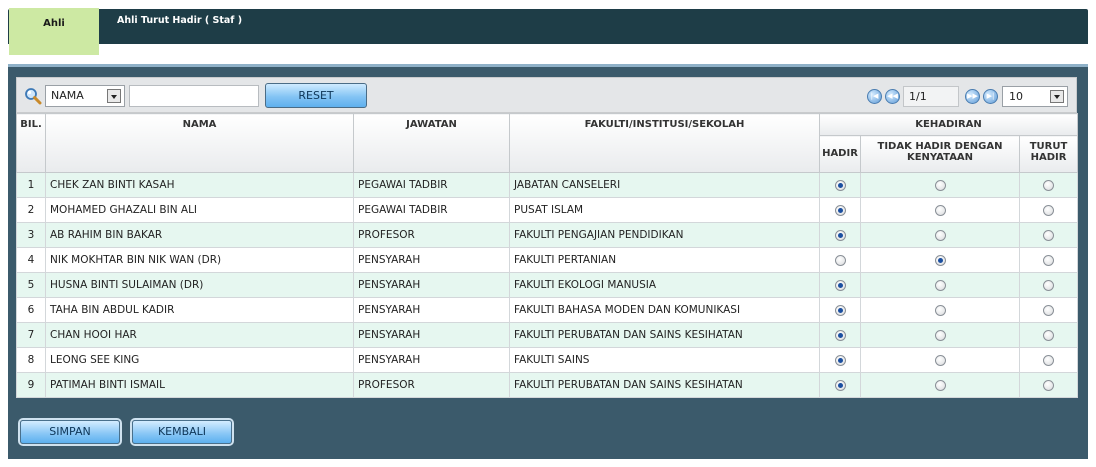 This screenshot has height=467, width=1096. Describe the element at coordinates (664, 310) in the screenshot. I see `row-fakulti: FAKULTI BAHASA MODEN DAN KOMUNIKASI` at that location.